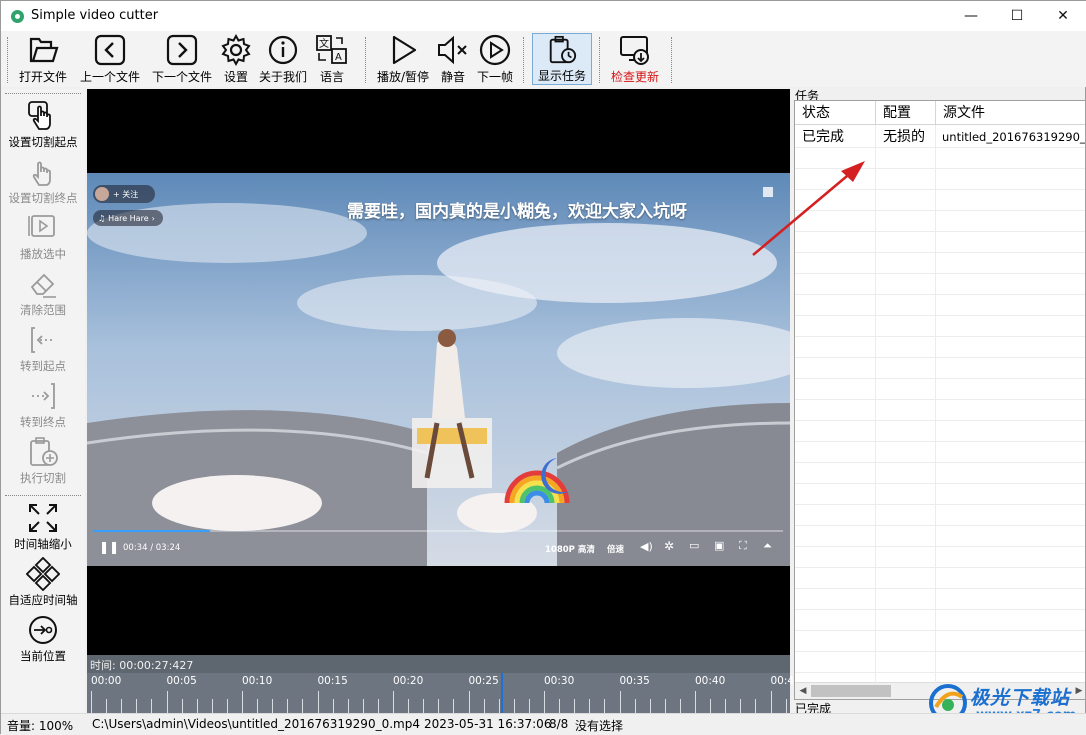 The width and height of the screenshot is (1086, 735). I want to click on prev-file-button: 上一个文件, so click(110, 59).